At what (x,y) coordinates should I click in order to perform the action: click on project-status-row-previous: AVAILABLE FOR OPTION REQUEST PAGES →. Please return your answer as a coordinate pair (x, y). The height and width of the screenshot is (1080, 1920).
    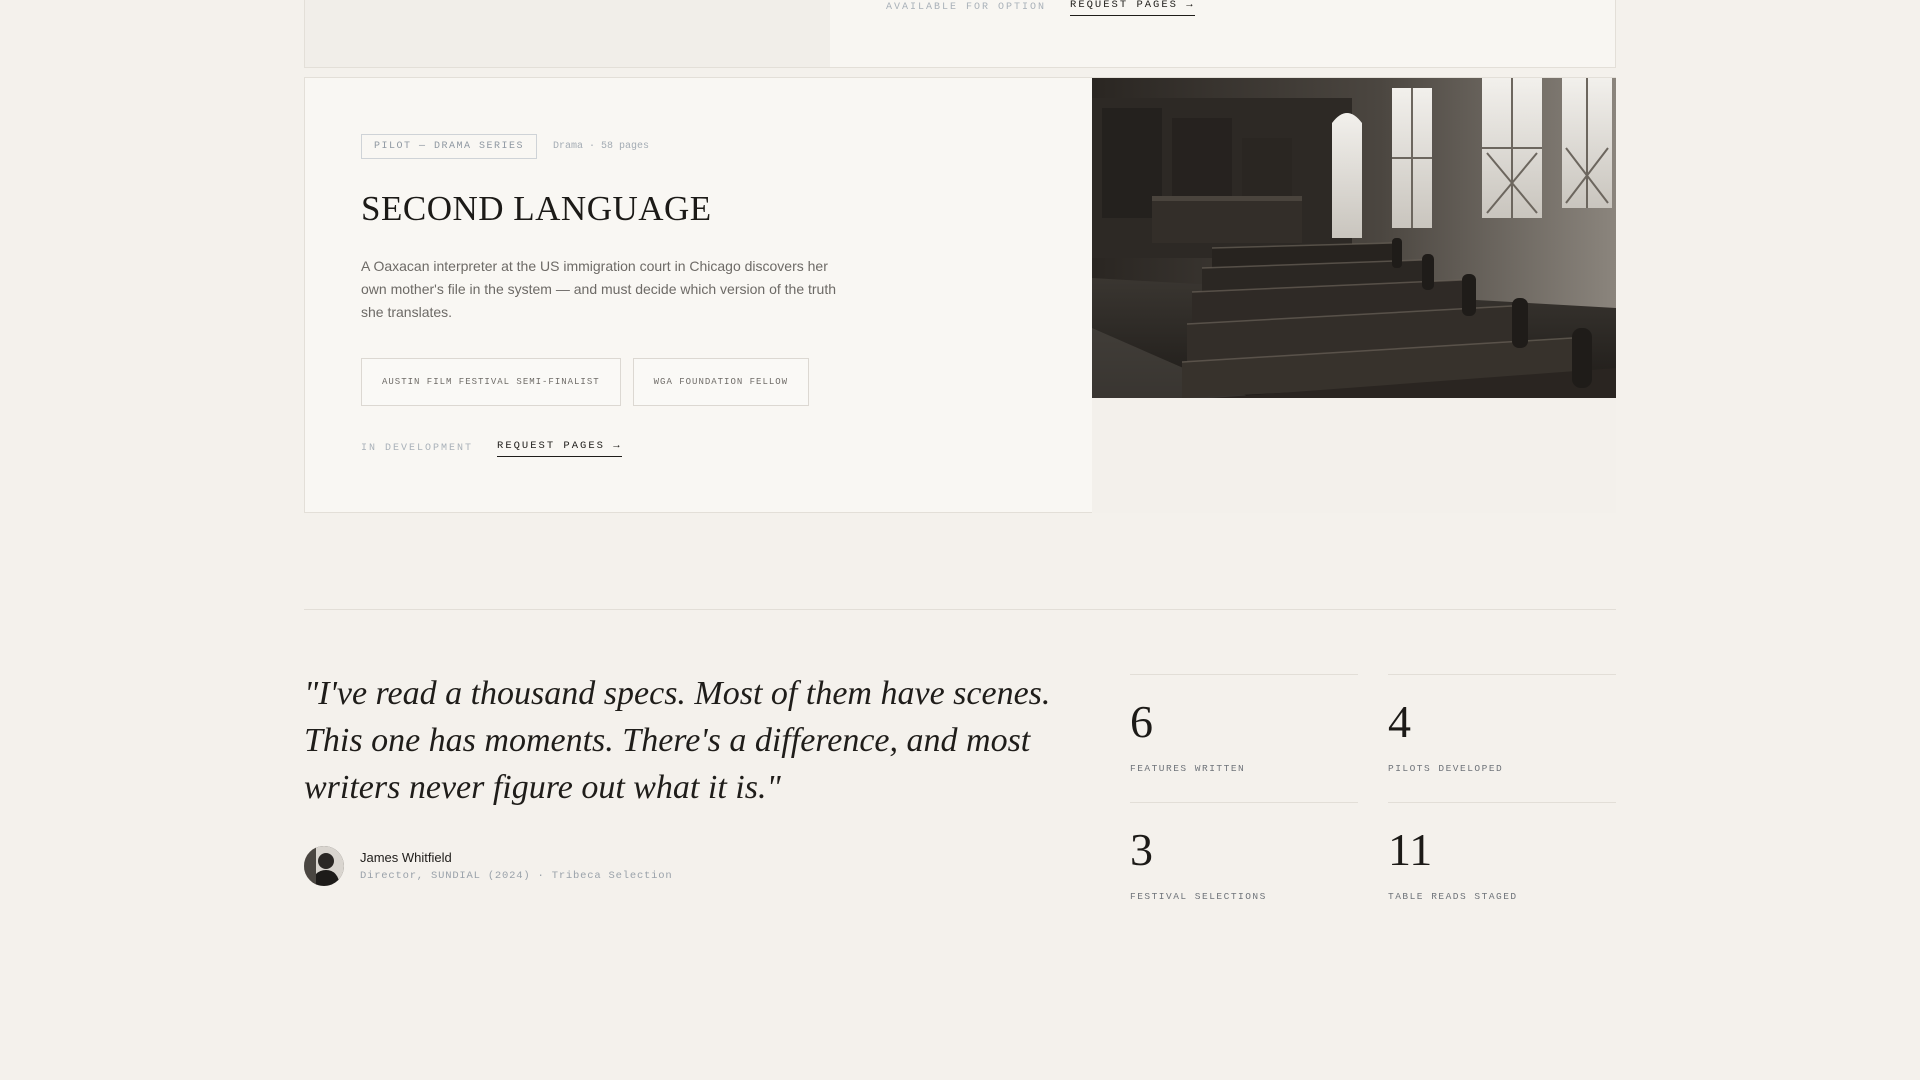
    Looking at the image, I should click on (1040, 8).